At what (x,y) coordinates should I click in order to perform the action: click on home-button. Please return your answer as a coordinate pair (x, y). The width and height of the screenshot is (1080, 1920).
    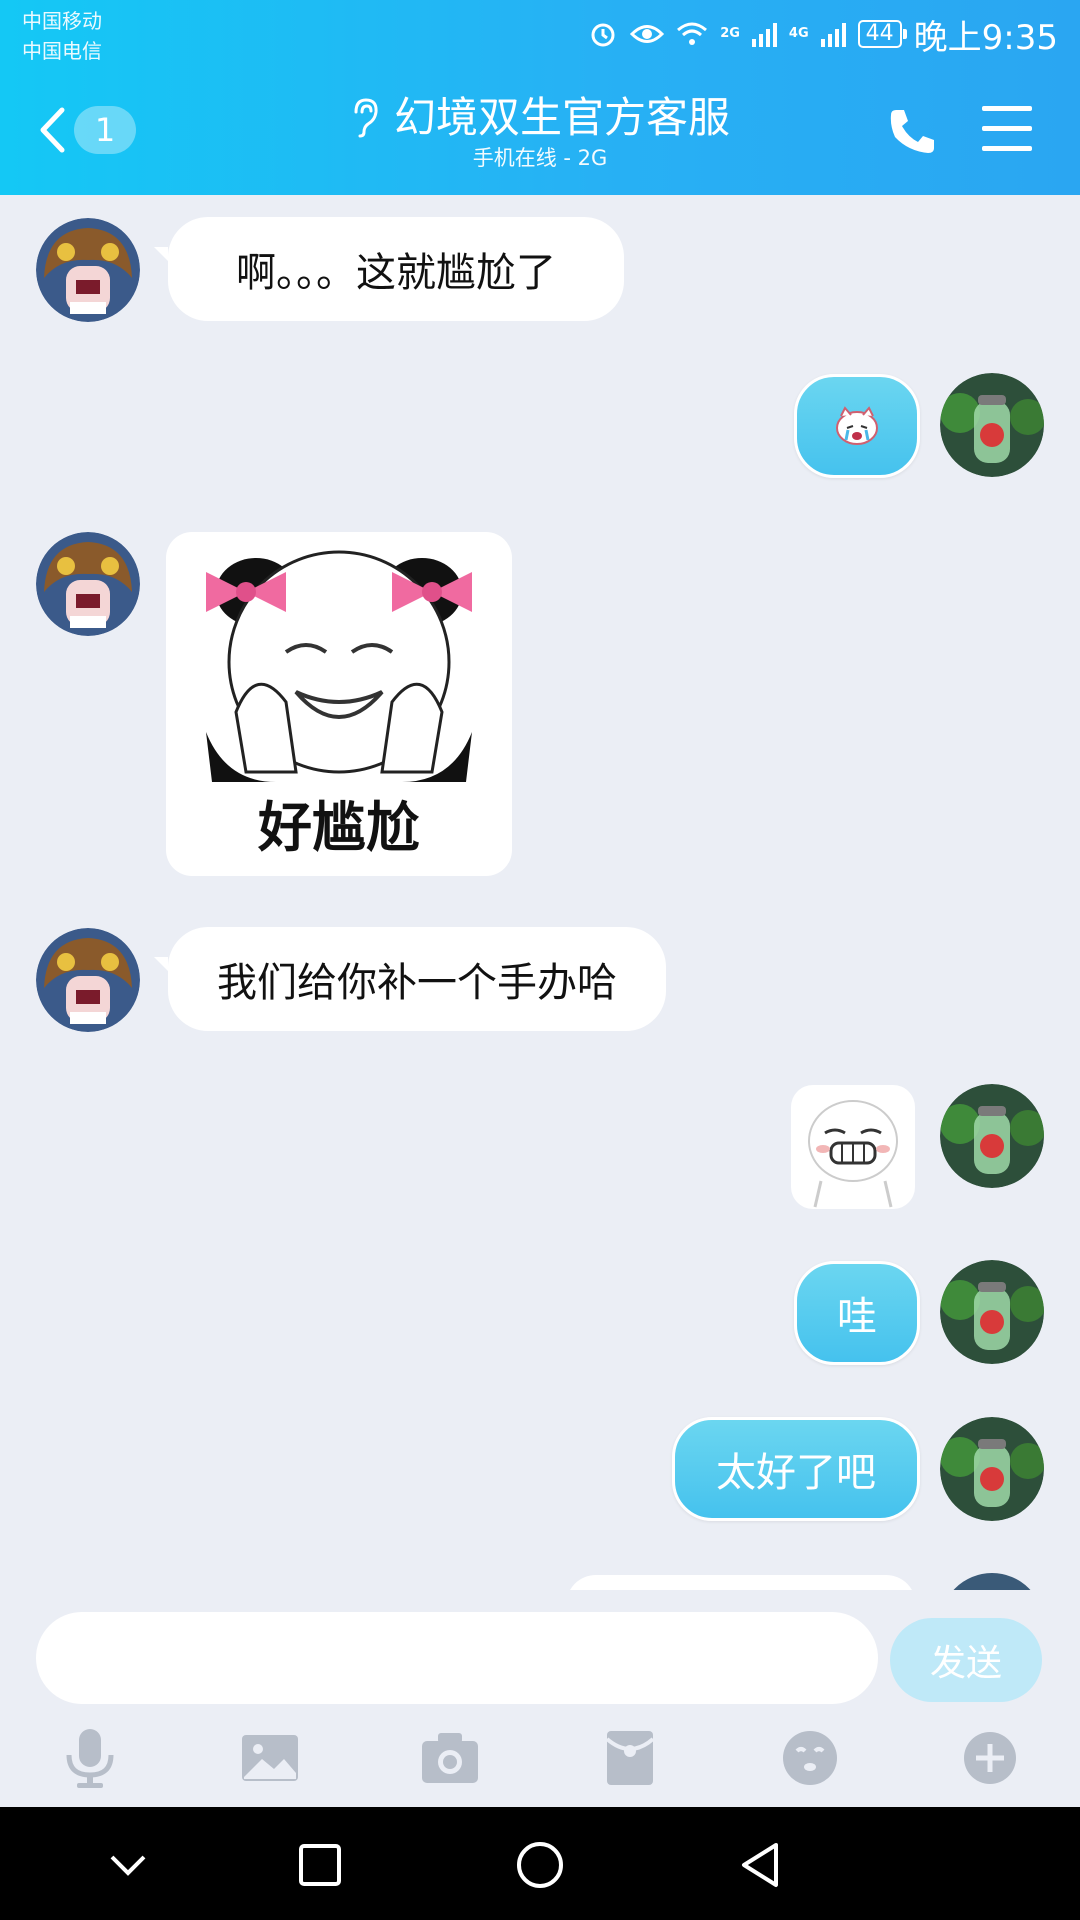
    Looking at the image, I should click on (540, 1865).